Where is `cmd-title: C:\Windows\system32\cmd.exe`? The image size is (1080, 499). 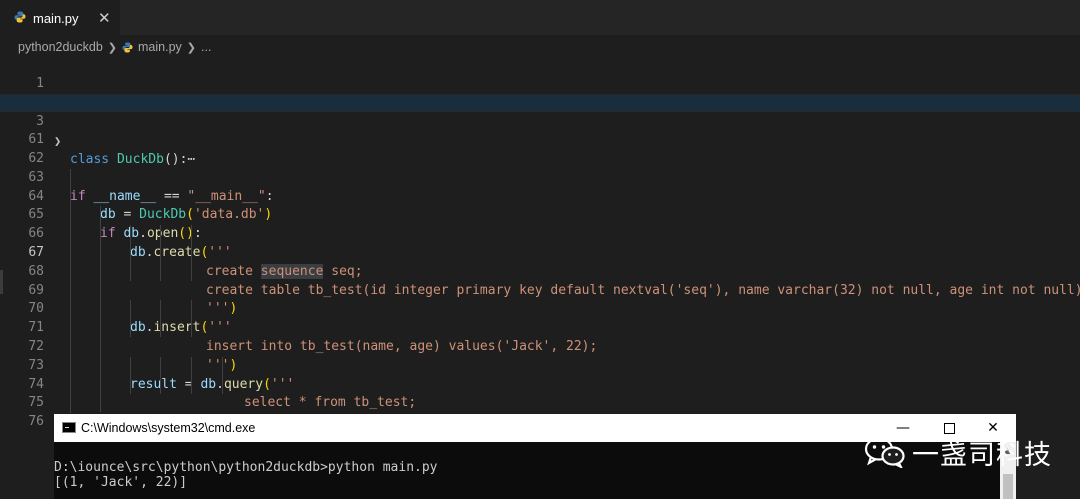
cmd-title: C:\Windows\system32\cmd.exe is located at coordinates (168, 428).